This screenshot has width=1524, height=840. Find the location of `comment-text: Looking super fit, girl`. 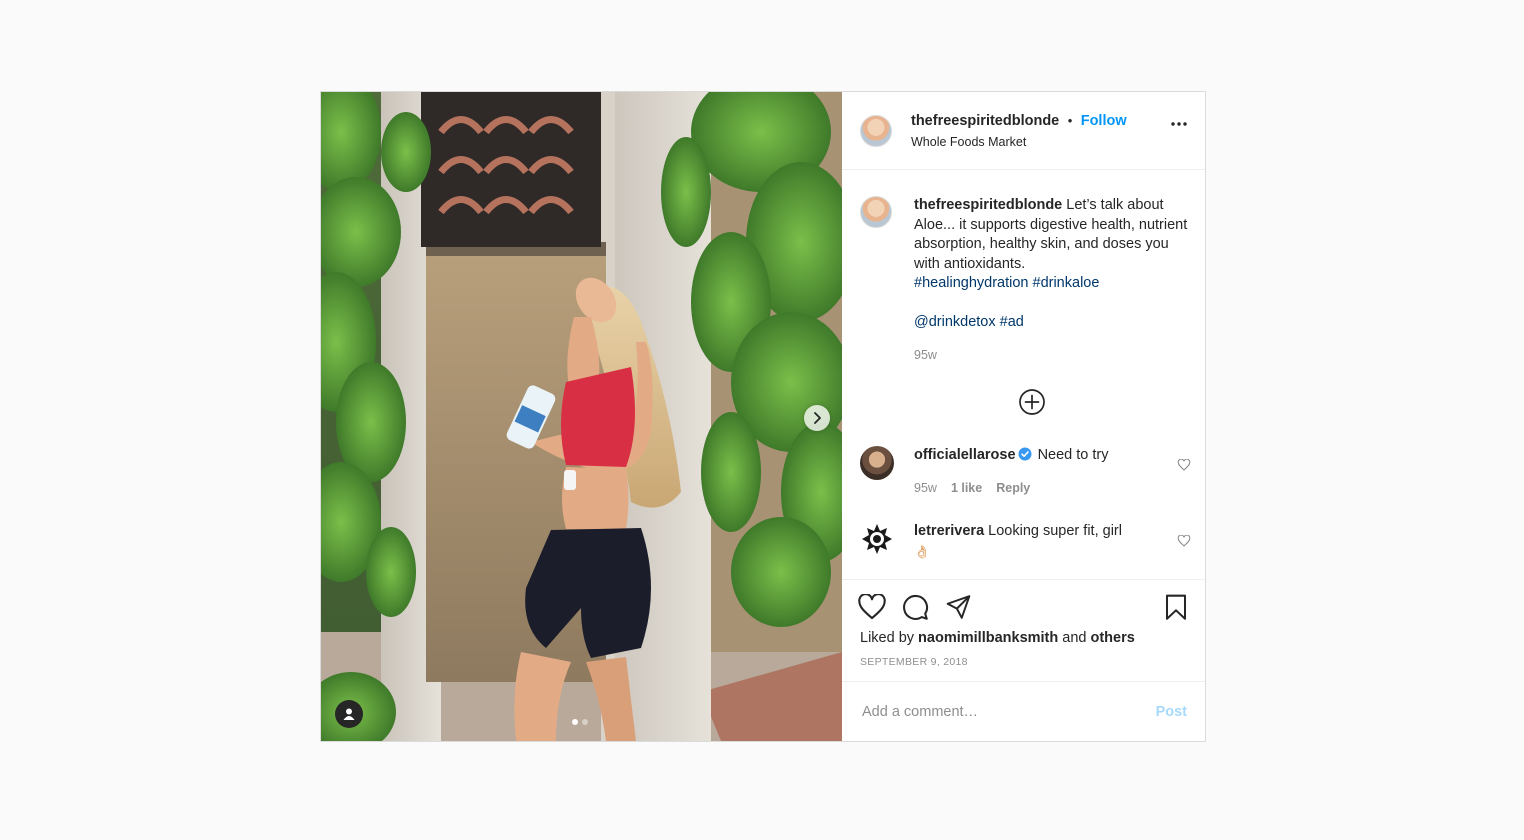

comment-text: Looking super fit, girl is located at coordinates (1053, 531).